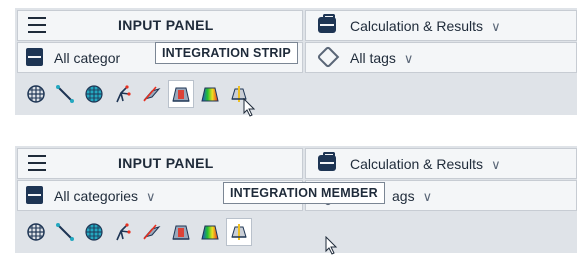 Image resolution: width=577 pixels, height=267 pixels. I want to click on tool-integration-member, so click(239, 232).